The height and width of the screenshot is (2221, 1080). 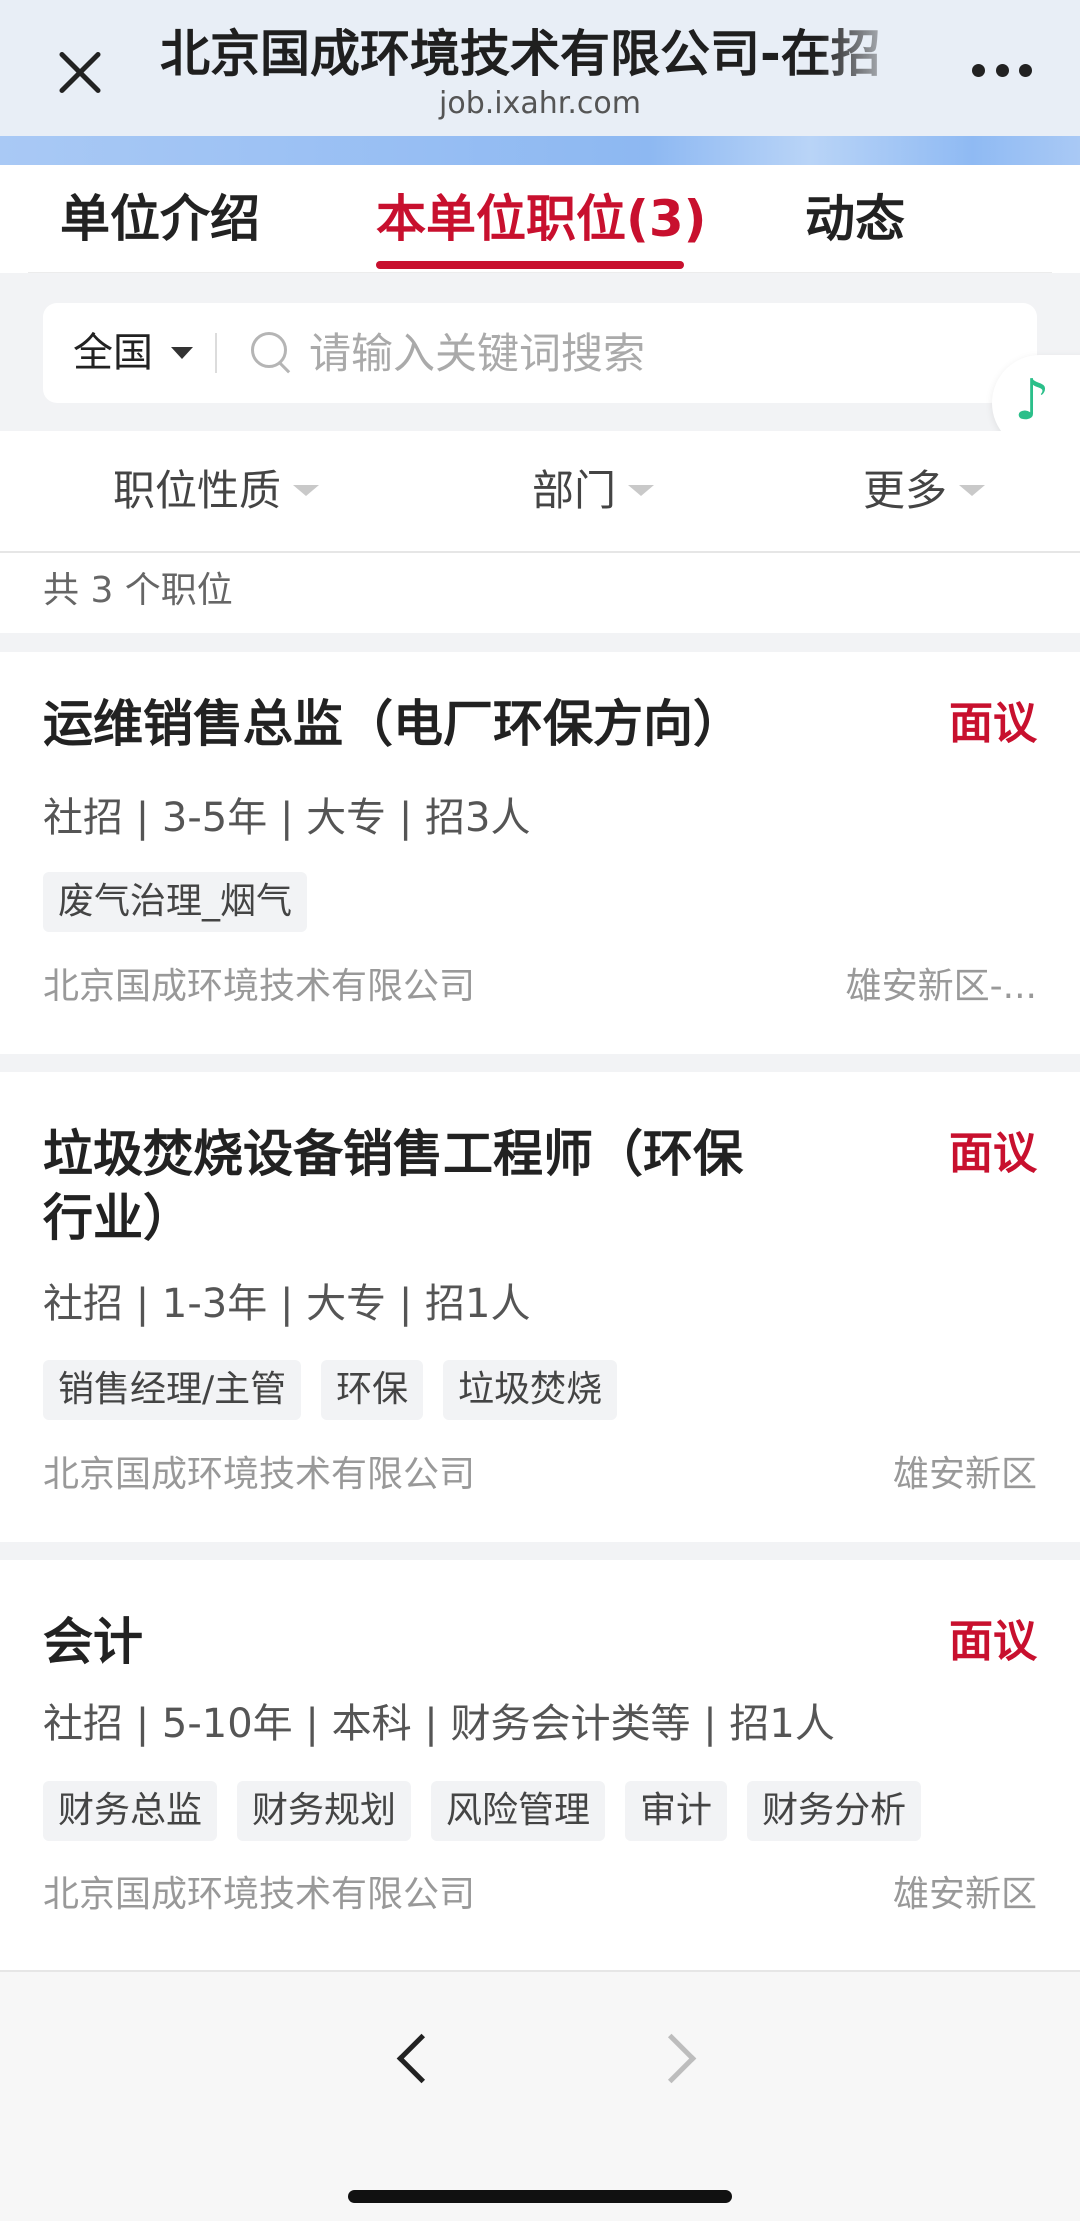 I want to click on job-tags: 财务总监 财务规划 风险管理 审计 财务分析, so click(x=482, y=1811).